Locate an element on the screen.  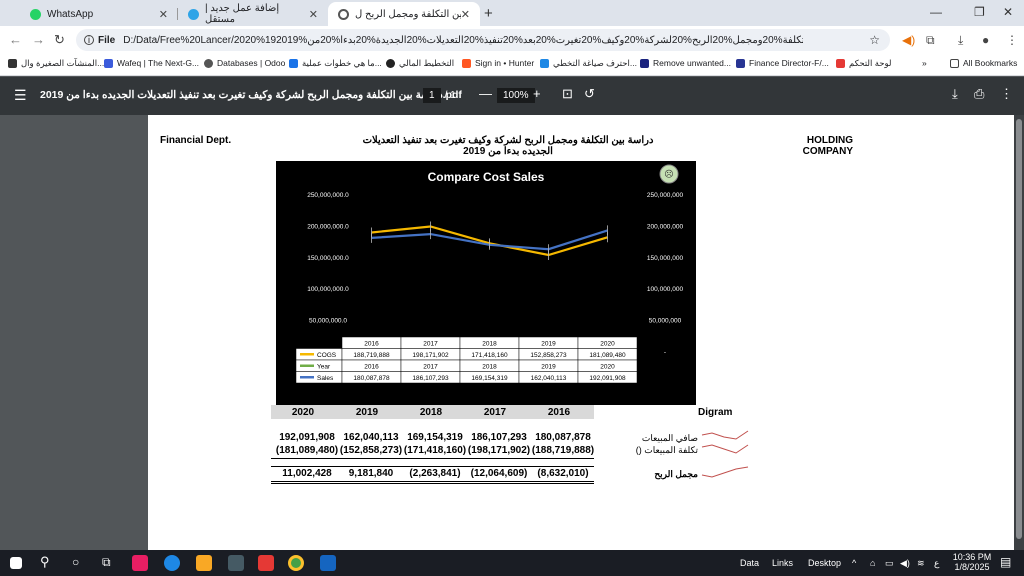
year-header: 2020 is located at coordinates (303, 412).